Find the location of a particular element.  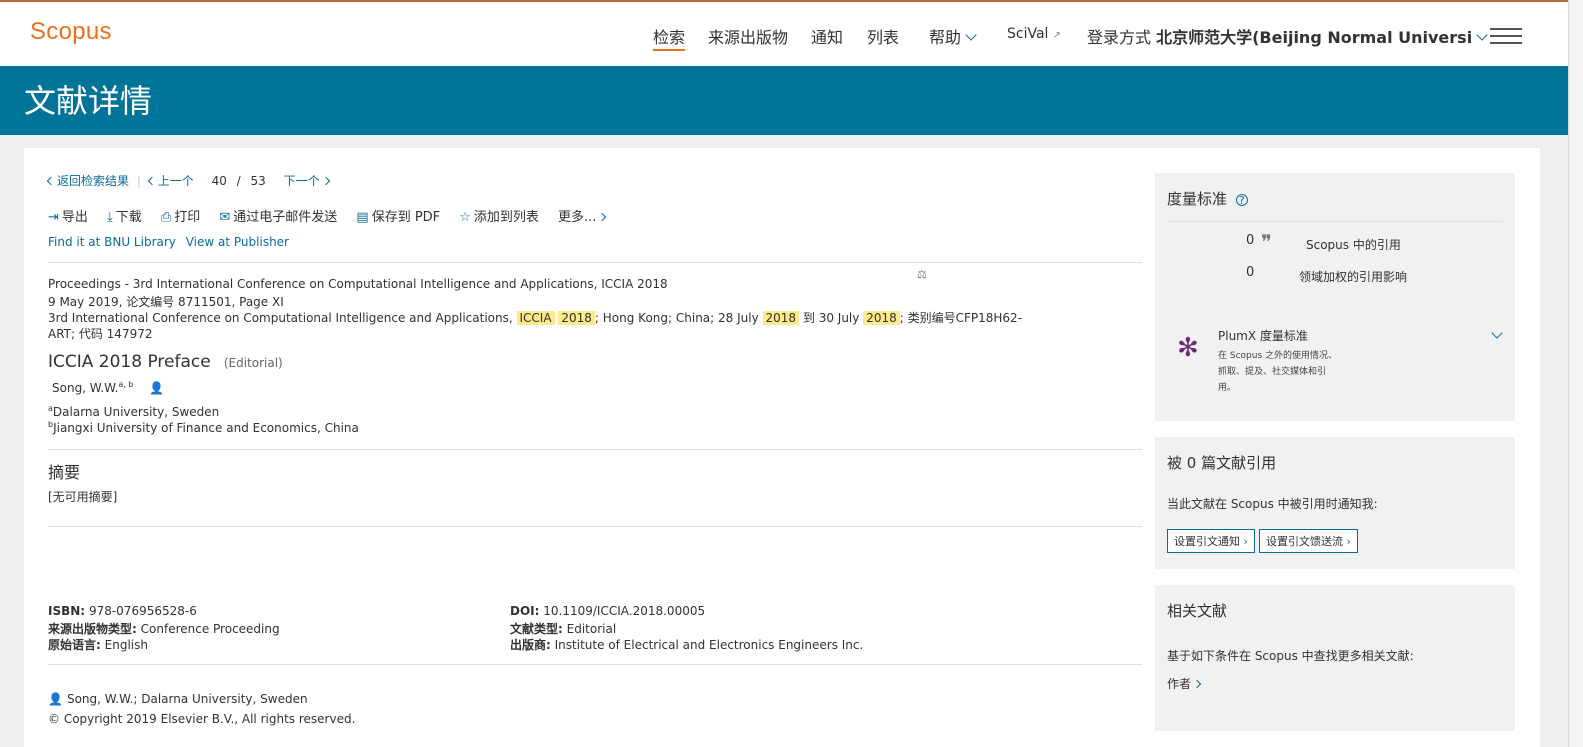

related-documents-panel: 相关文献 基于如下条件在 Scopus 中查找更多相关文献: 作者 is located at coordinates (1335, 658).